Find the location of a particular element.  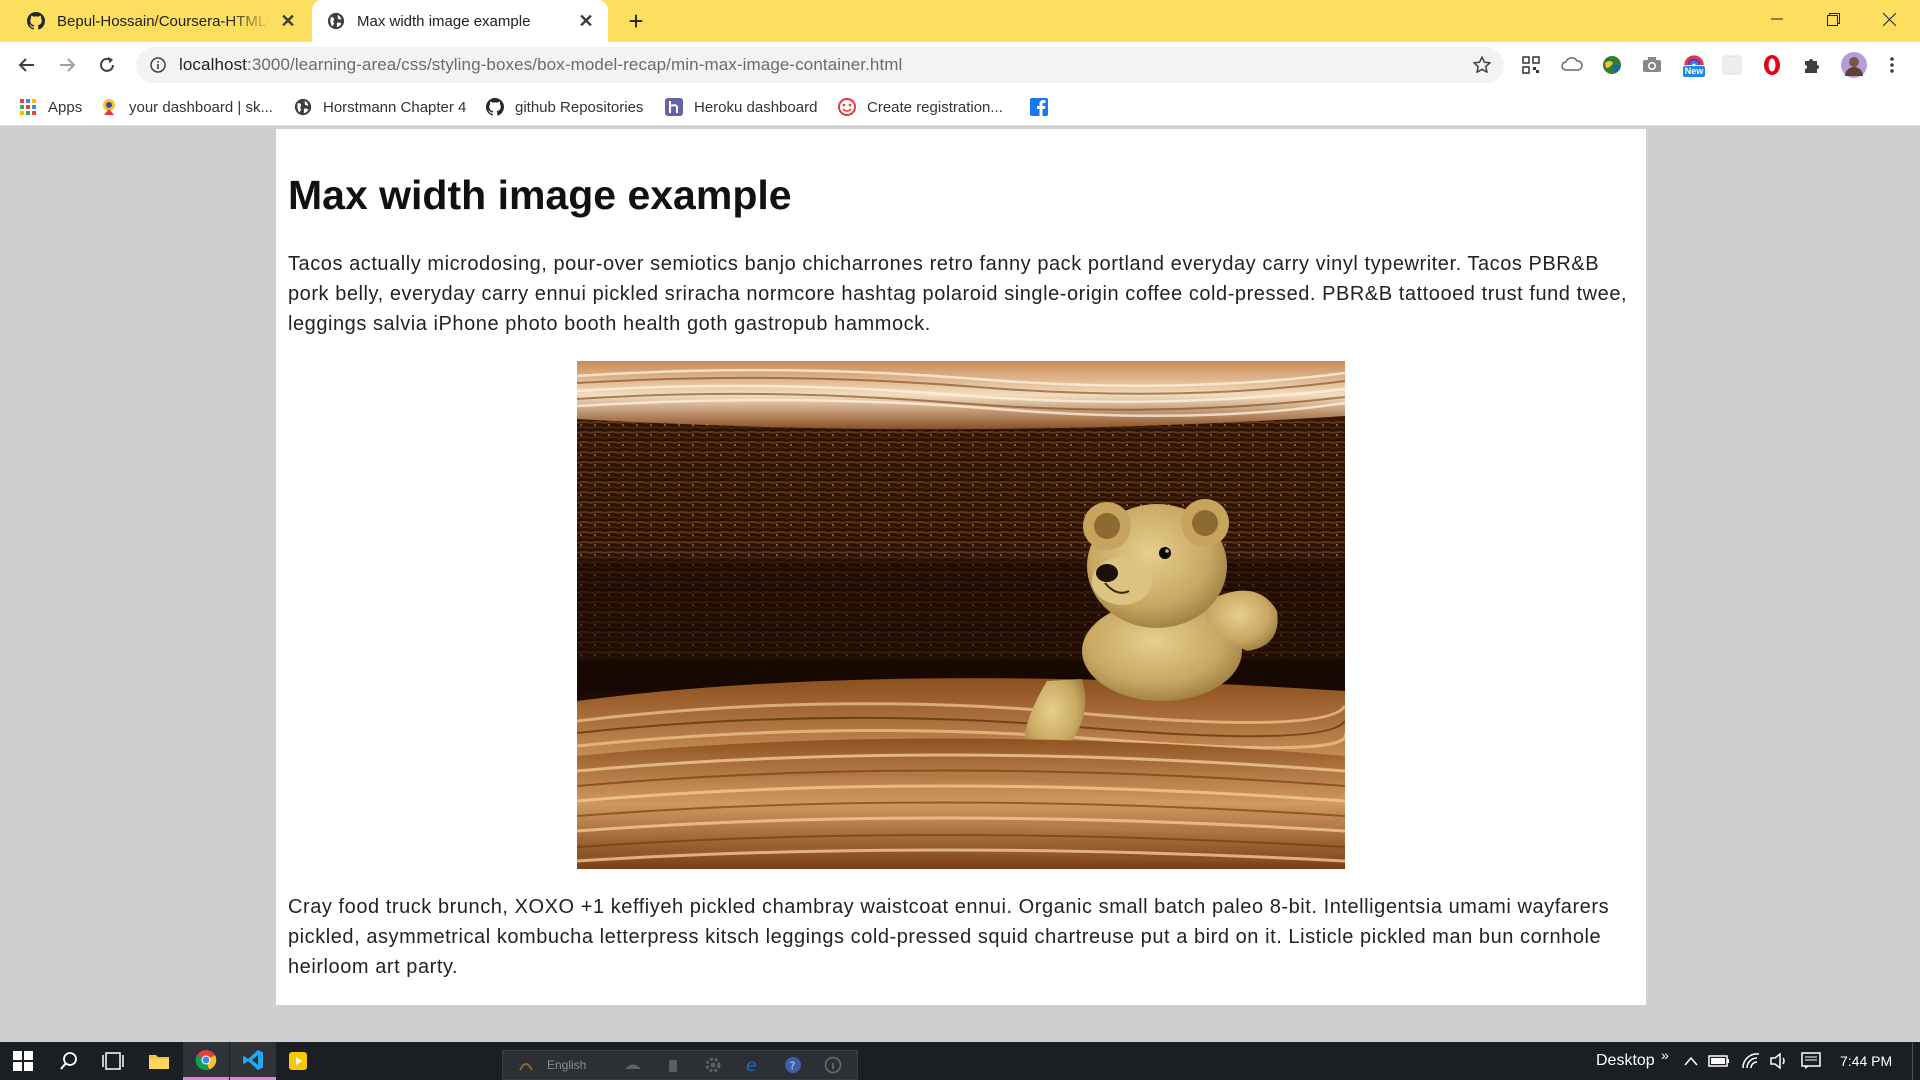

show-desktop-button is located at coordinates (1916, 1061).